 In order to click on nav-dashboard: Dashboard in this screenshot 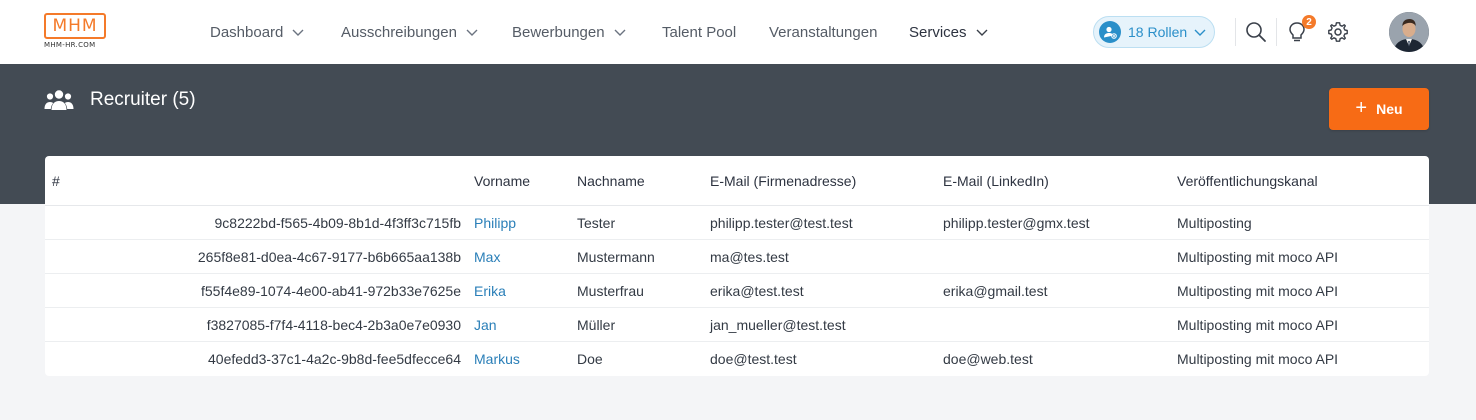, I will do `click(257, 32)`.